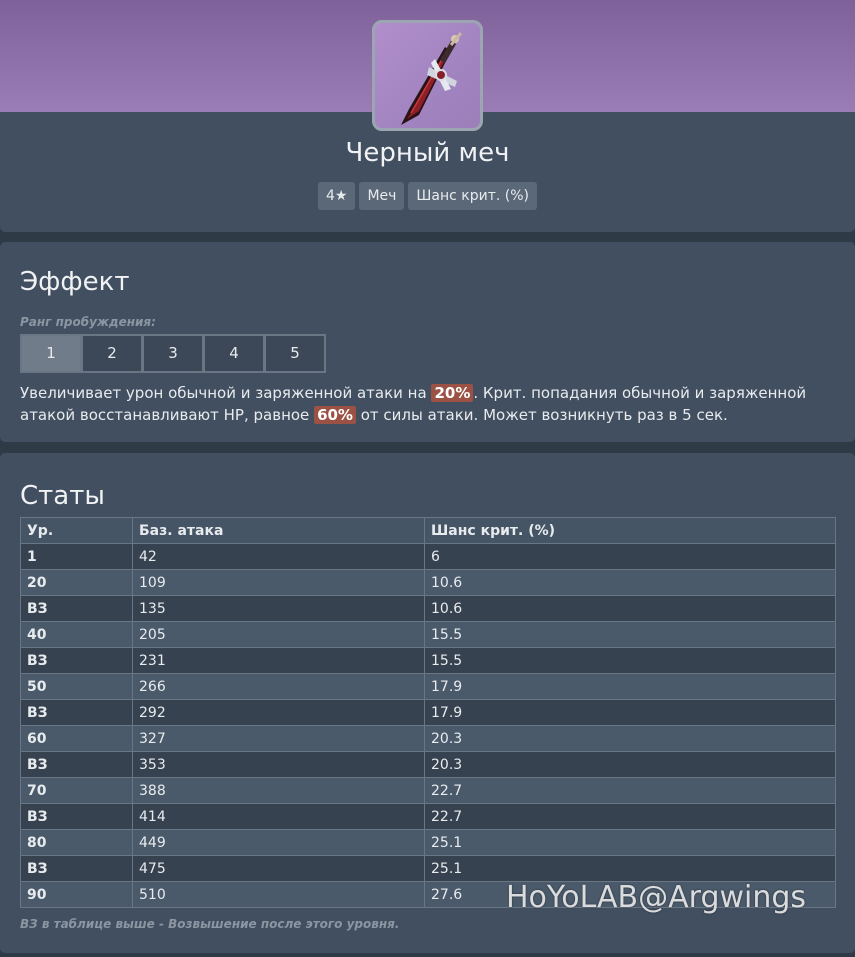 The width and height of the screenshot is (855, 957). I want to click on refine-tab-2: 2, so click(112, 353).